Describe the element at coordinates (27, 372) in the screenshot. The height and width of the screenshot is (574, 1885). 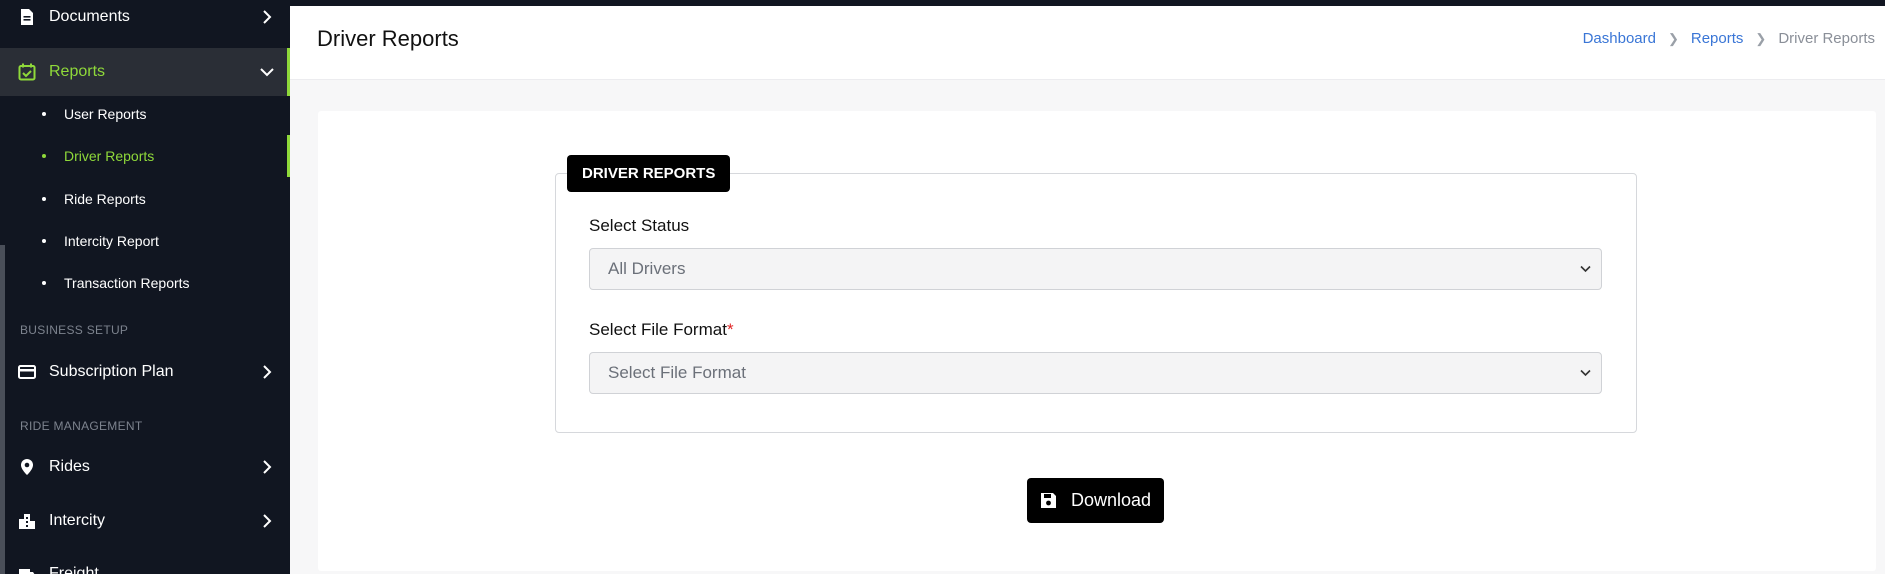
I see `credit-card-icon` at that location.